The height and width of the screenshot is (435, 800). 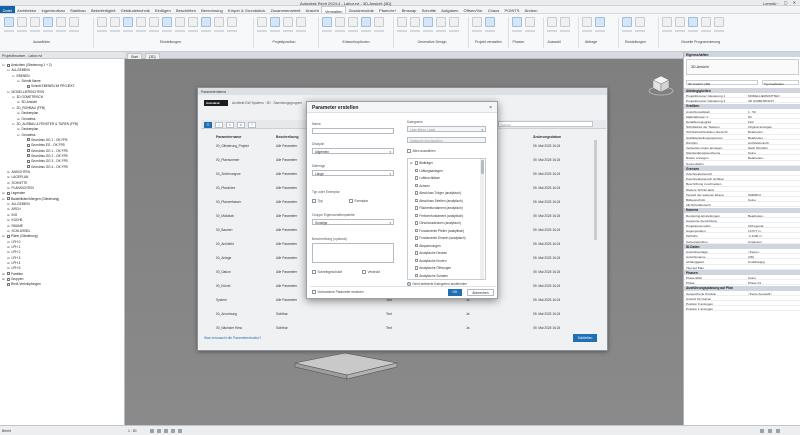 I want to click on tree-node: ⊞ Deckenplan, so click(x=27, y=113).